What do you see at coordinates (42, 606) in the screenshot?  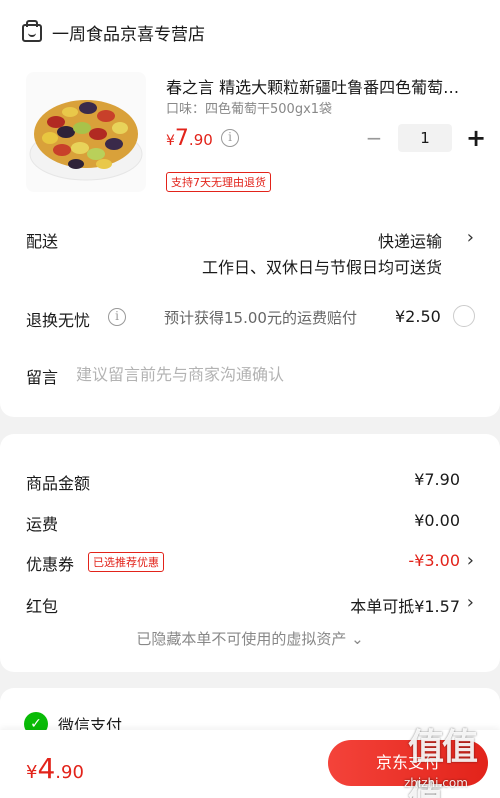 I see `red-packet-label: 红包` at bounding box center [42, 606].